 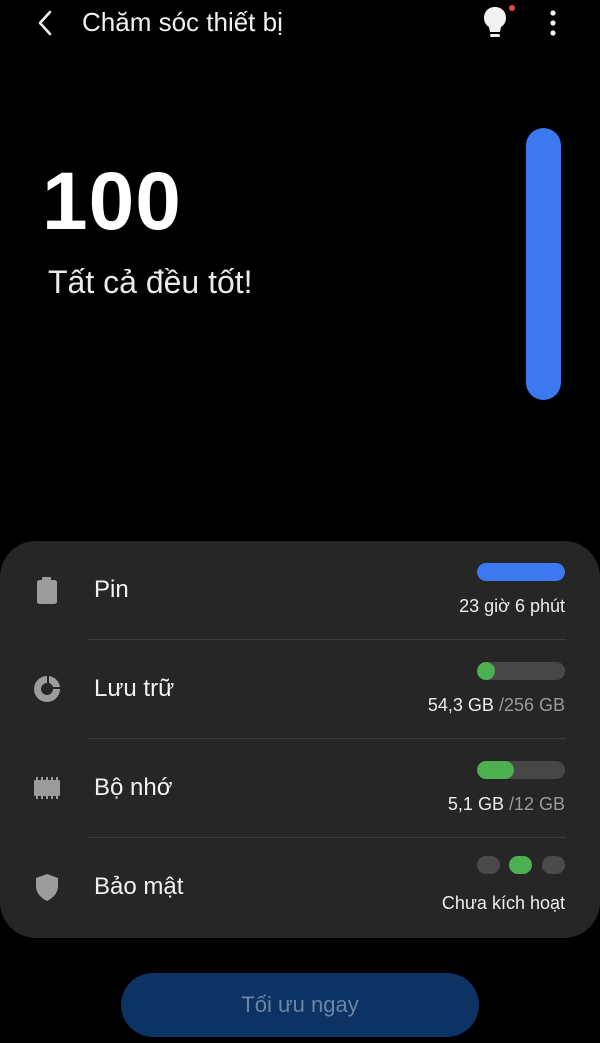 I want to click on memory-bar-fill, so click(x=496, y=770).